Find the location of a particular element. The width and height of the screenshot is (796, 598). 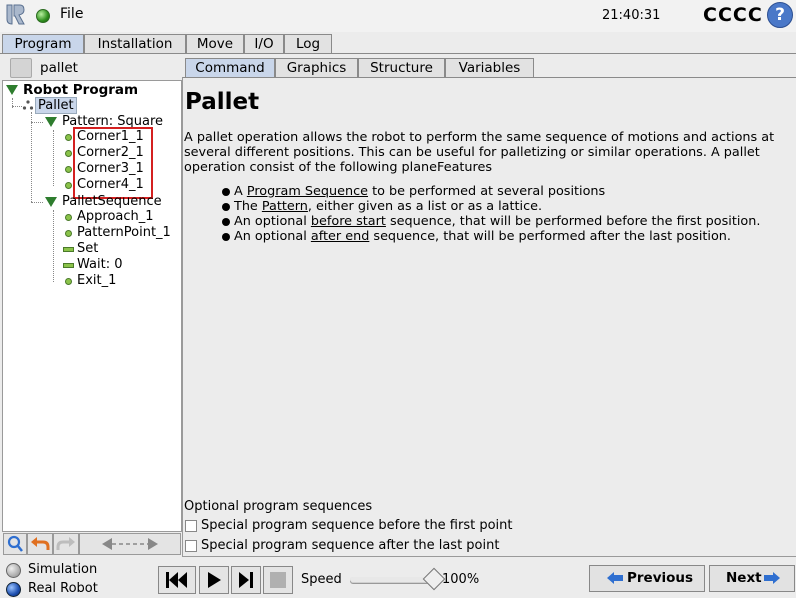

play-icon is located at coordinates (214, 580).